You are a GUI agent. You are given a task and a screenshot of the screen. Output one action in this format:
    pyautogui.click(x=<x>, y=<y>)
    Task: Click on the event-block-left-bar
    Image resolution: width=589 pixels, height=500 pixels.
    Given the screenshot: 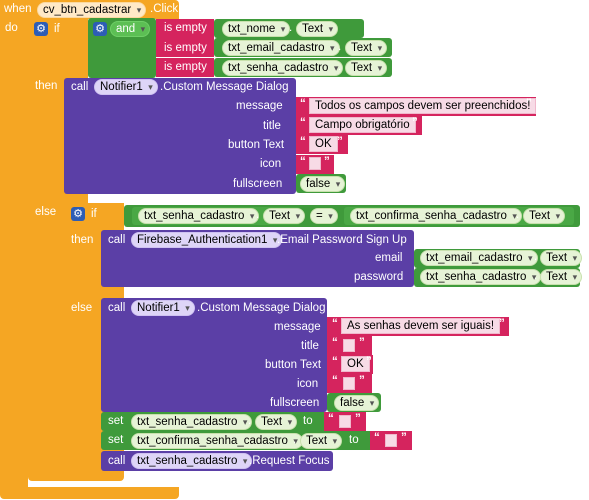 What is the action you would take?
    pyautogui.click(x=14, y=246)
    